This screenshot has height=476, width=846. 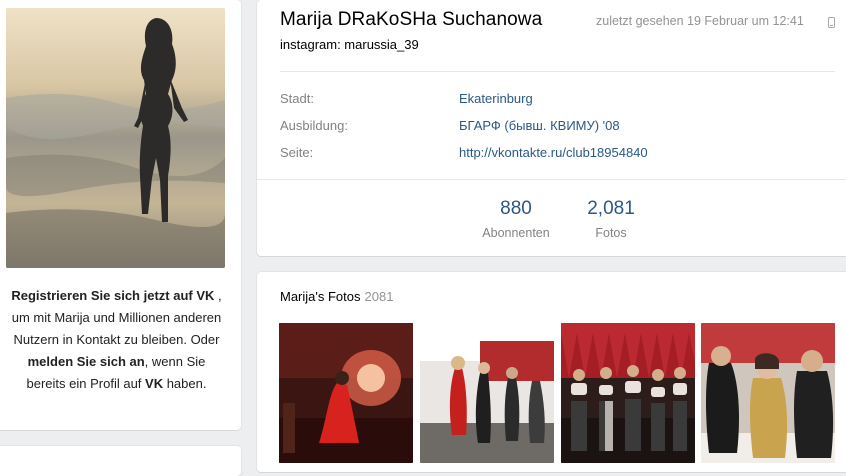 What do you see at coordinates (700, 21) in the screenshot?
I see `last-seen-text: zuletzt gesehen 19 Februar um 12:41` at bounding box center [700, 21].